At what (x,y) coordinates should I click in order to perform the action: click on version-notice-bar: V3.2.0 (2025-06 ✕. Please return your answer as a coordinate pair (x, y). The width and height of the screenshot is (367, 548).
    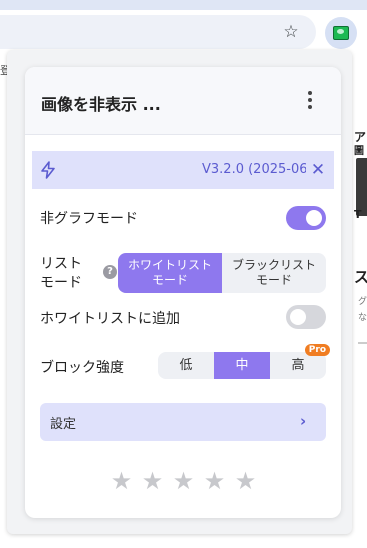
    Looking at the image, I should click on (183, 170).